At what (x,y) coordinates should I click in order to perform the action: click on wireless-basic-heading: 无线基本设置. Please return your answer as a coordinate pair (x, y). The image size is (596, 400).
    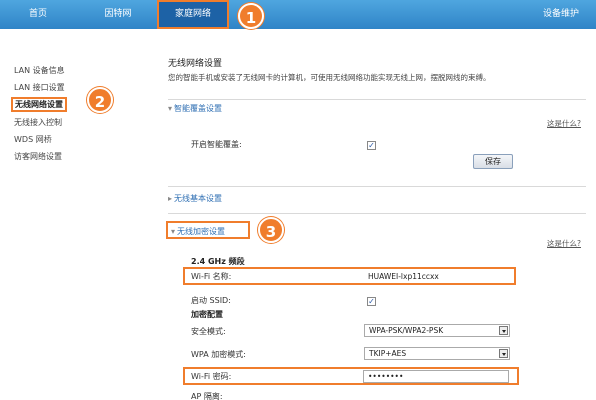
    Looking at the image, I should click on (198, 198).